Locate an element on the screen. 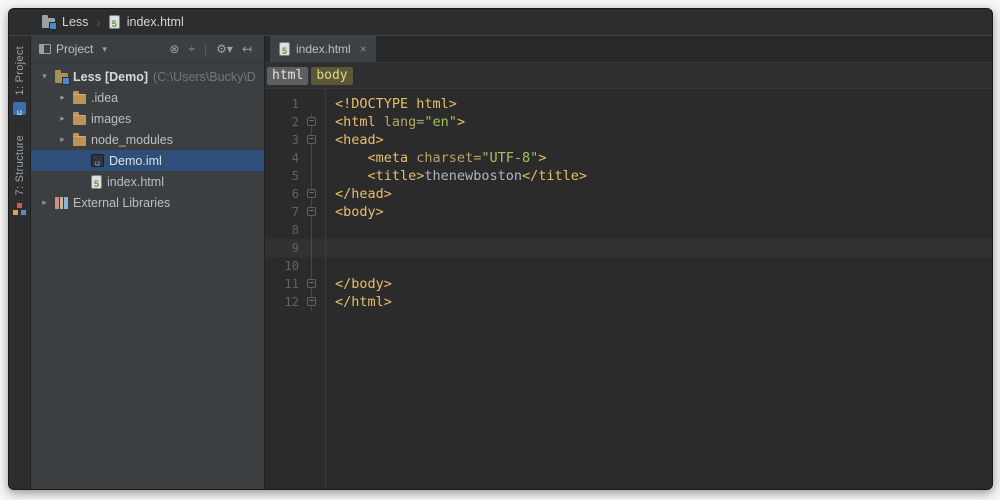 The image size is (1000, 500). tree-item-idea: ▸ .idea is located at coordinates (147, 97).